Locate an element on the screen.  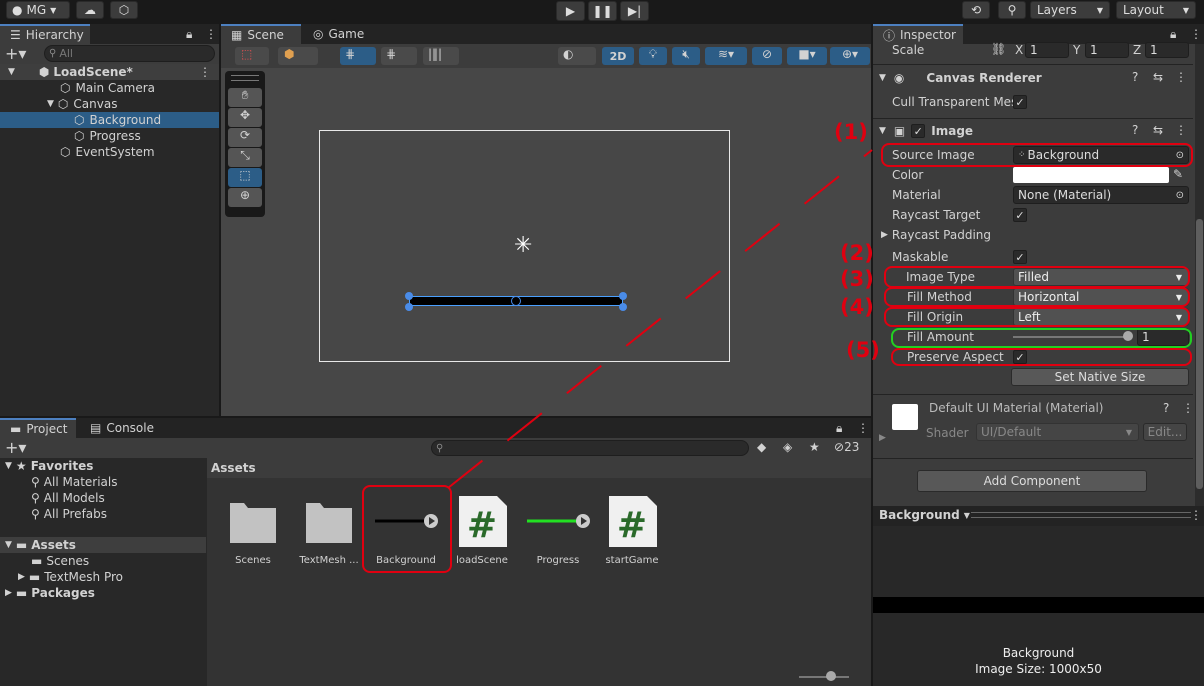
increment-snap-button: ⋕ is located at coordinates (399, 56).